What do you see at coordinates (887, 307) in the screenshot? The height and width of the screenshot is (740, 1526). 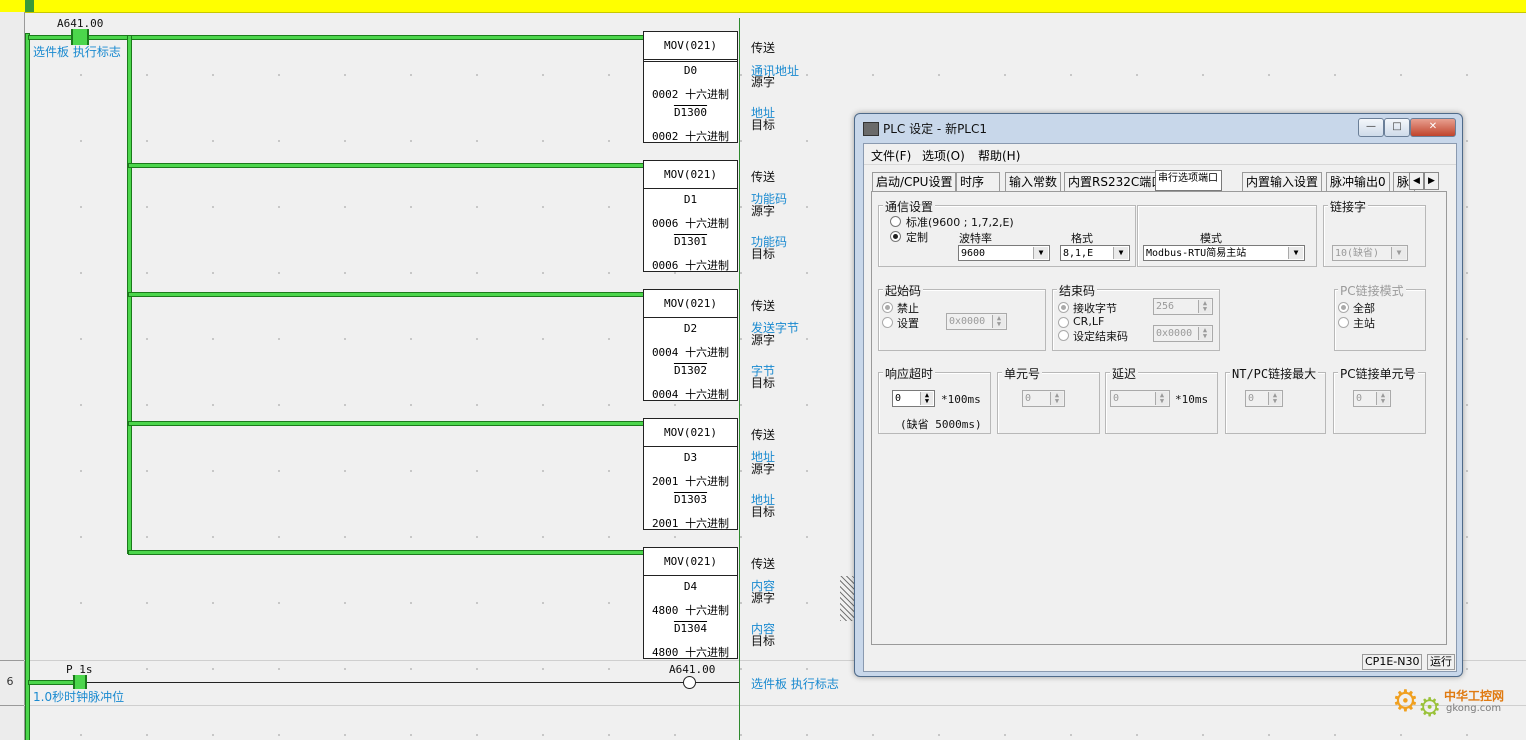 I see `radio-start-disable` at bounding box center [887, 307].